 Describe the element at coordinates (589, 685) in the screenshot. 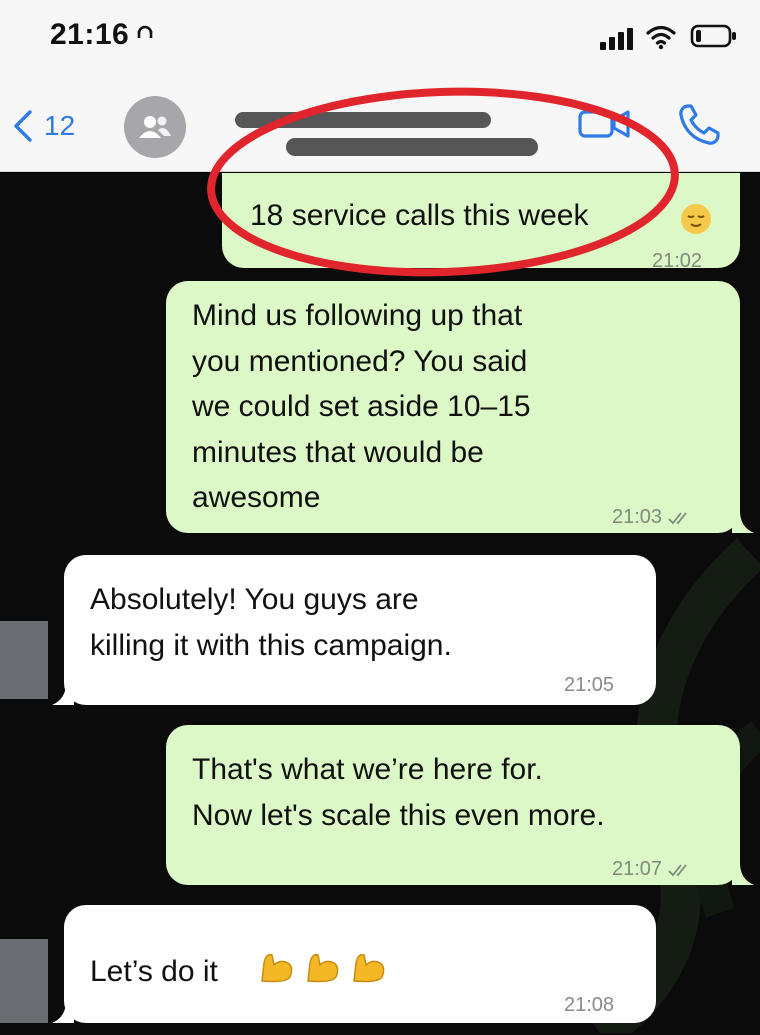

I see `message-time: 21:05` at that location.